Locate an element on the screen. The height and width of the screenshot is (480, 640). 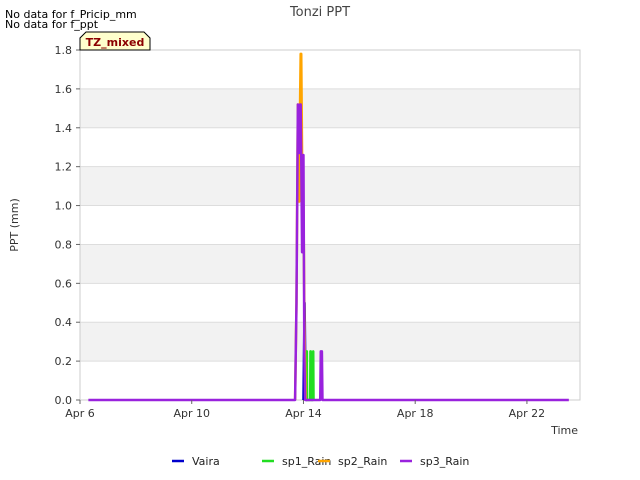
x-tick-label: Apr 18 is located at coordinates (415, 413).